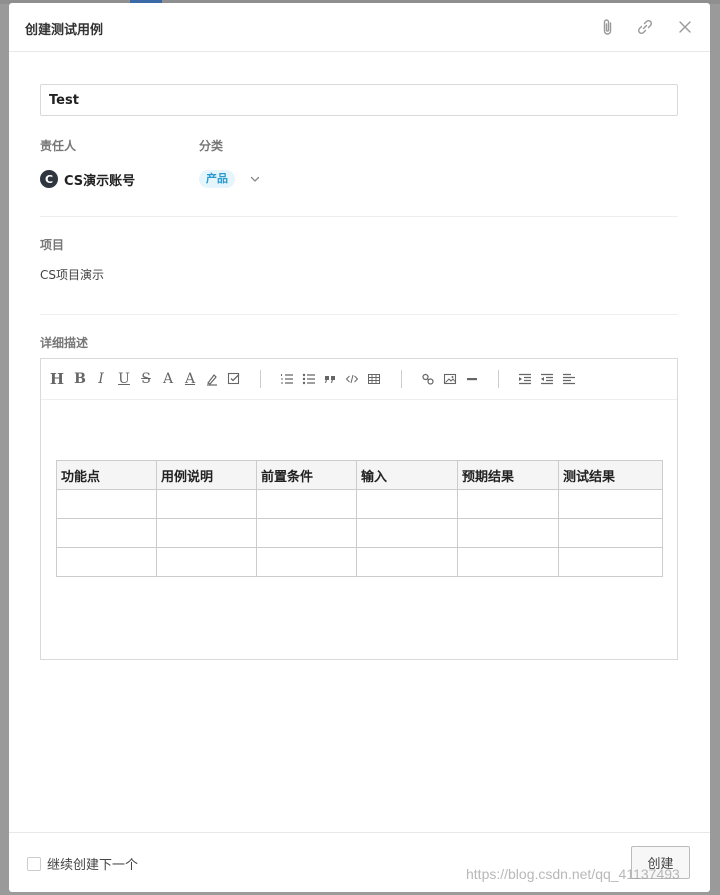 This screenshot has height=895, width=720. I want to click on paperclip-icon, so click(608, 27).